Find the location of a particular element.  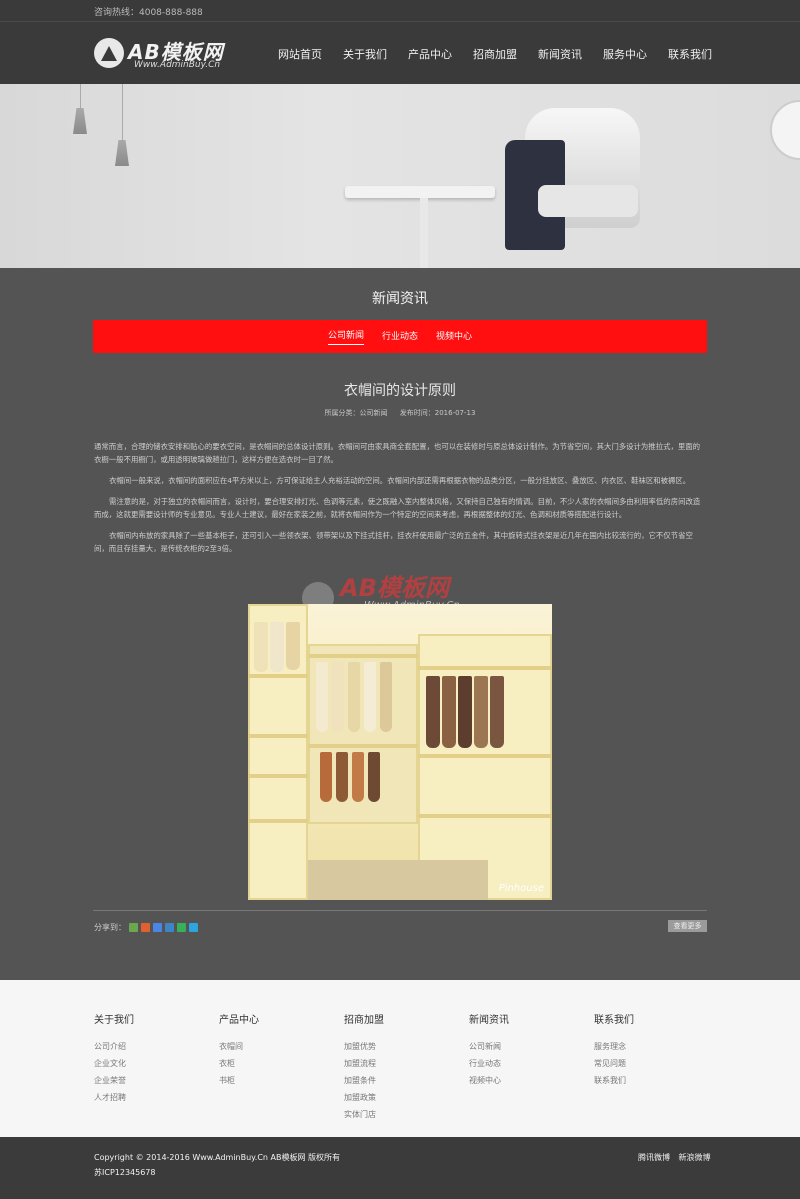

site-logo: AB模板网 Www.AdminBuy.Cn is located at coordinates (159, 54).